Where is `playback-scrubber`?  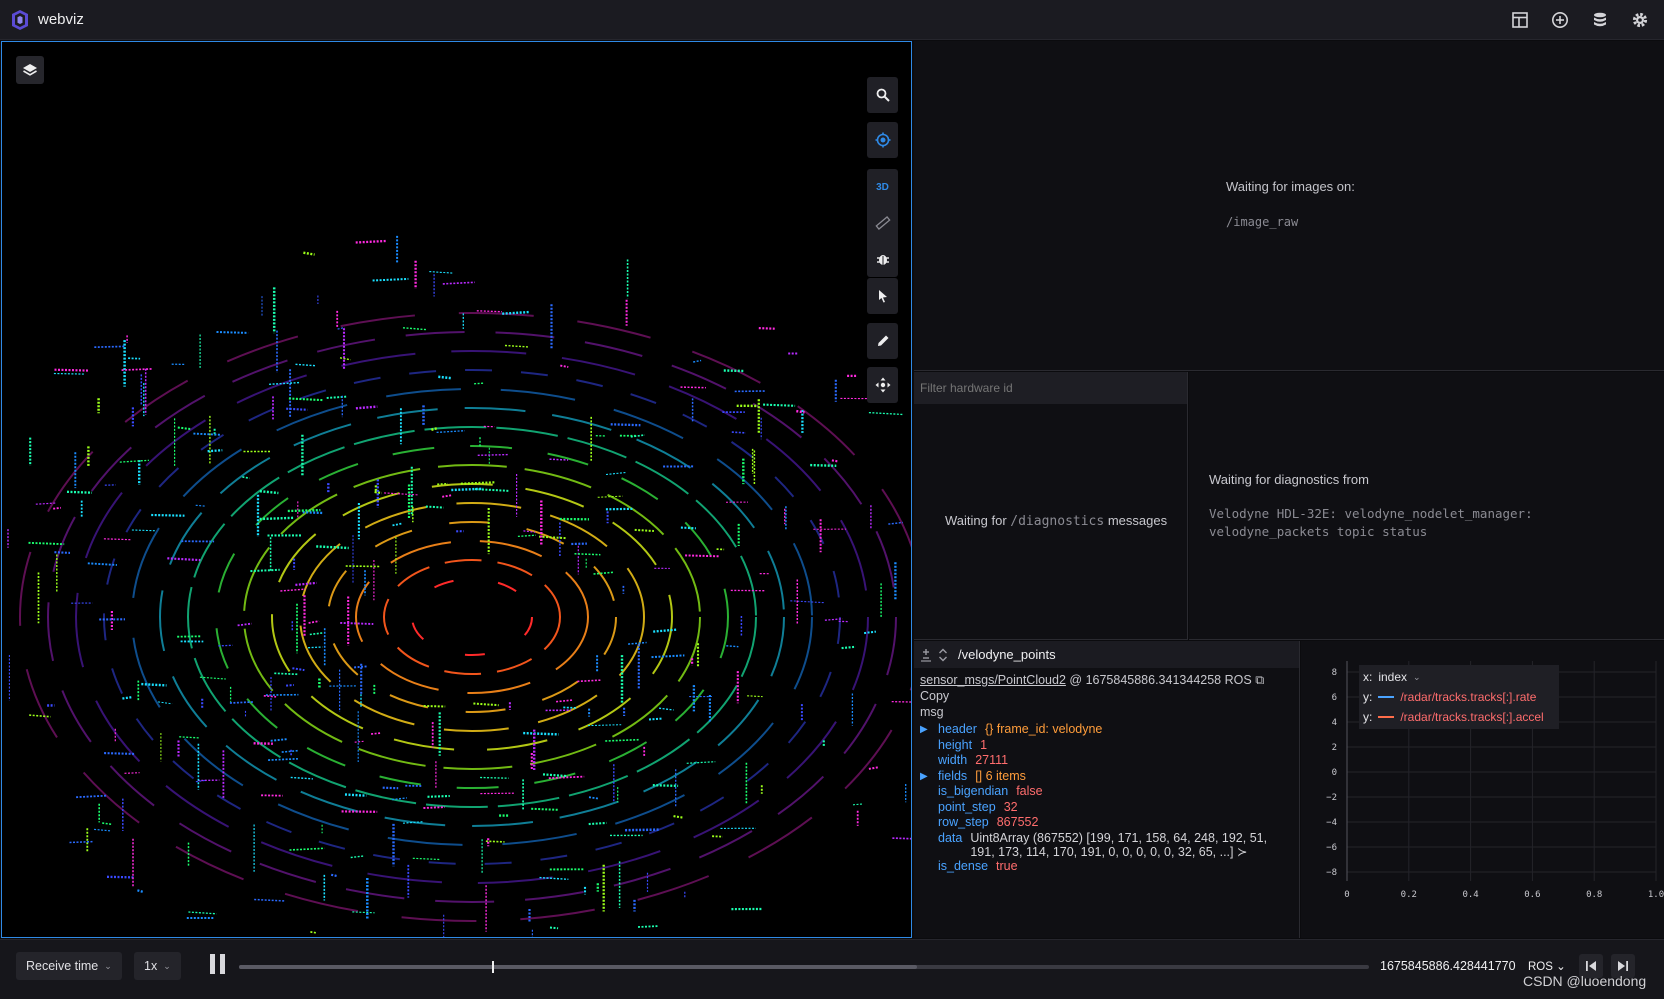
playback-scrubber is located at coordinates (804, 967).